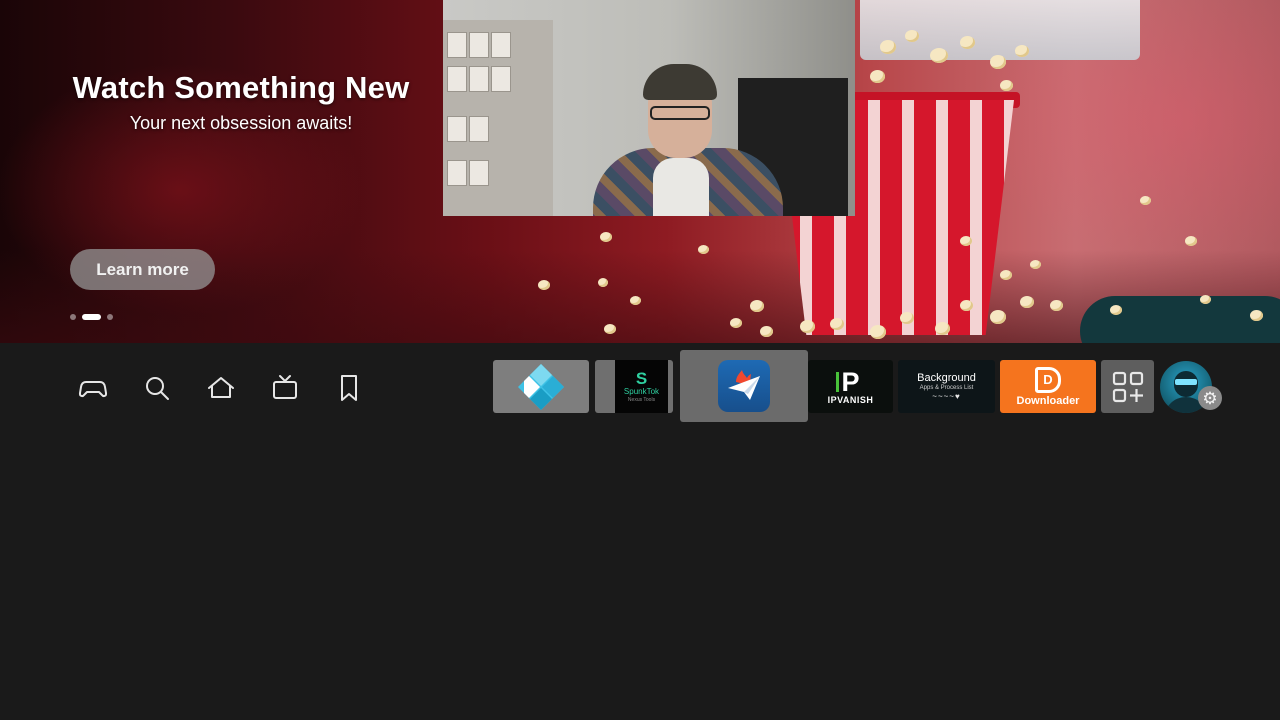  What do you see at coordinates (641, 399) in the screenshot?
I see `spunktok-tagline: Nexus Tools` at bounding box center [641, 399].